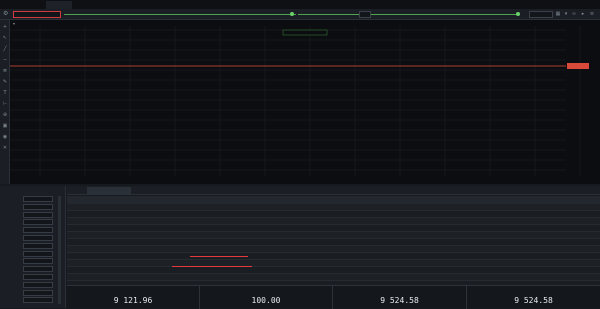 The height and width of the screenshot is (309, 600). What do you see at coordinates (5, 126) in the screenshot?
I see `lock-icon: ▣` at bounding box center [5, 126].